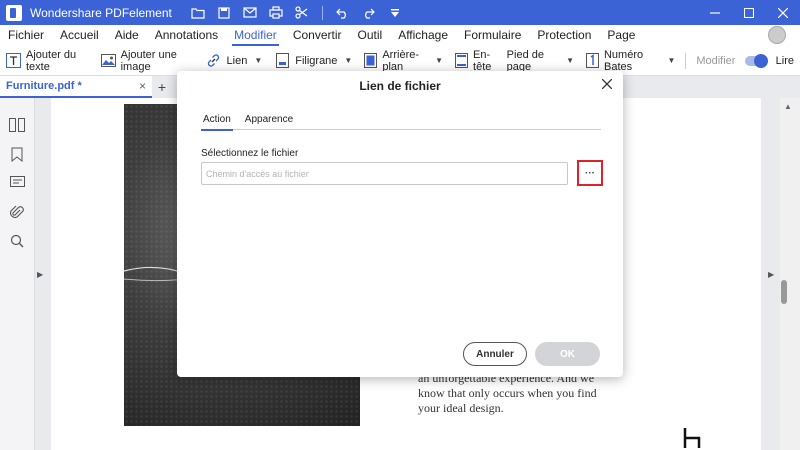  I want to click on file-path-input, so click(384, 173).